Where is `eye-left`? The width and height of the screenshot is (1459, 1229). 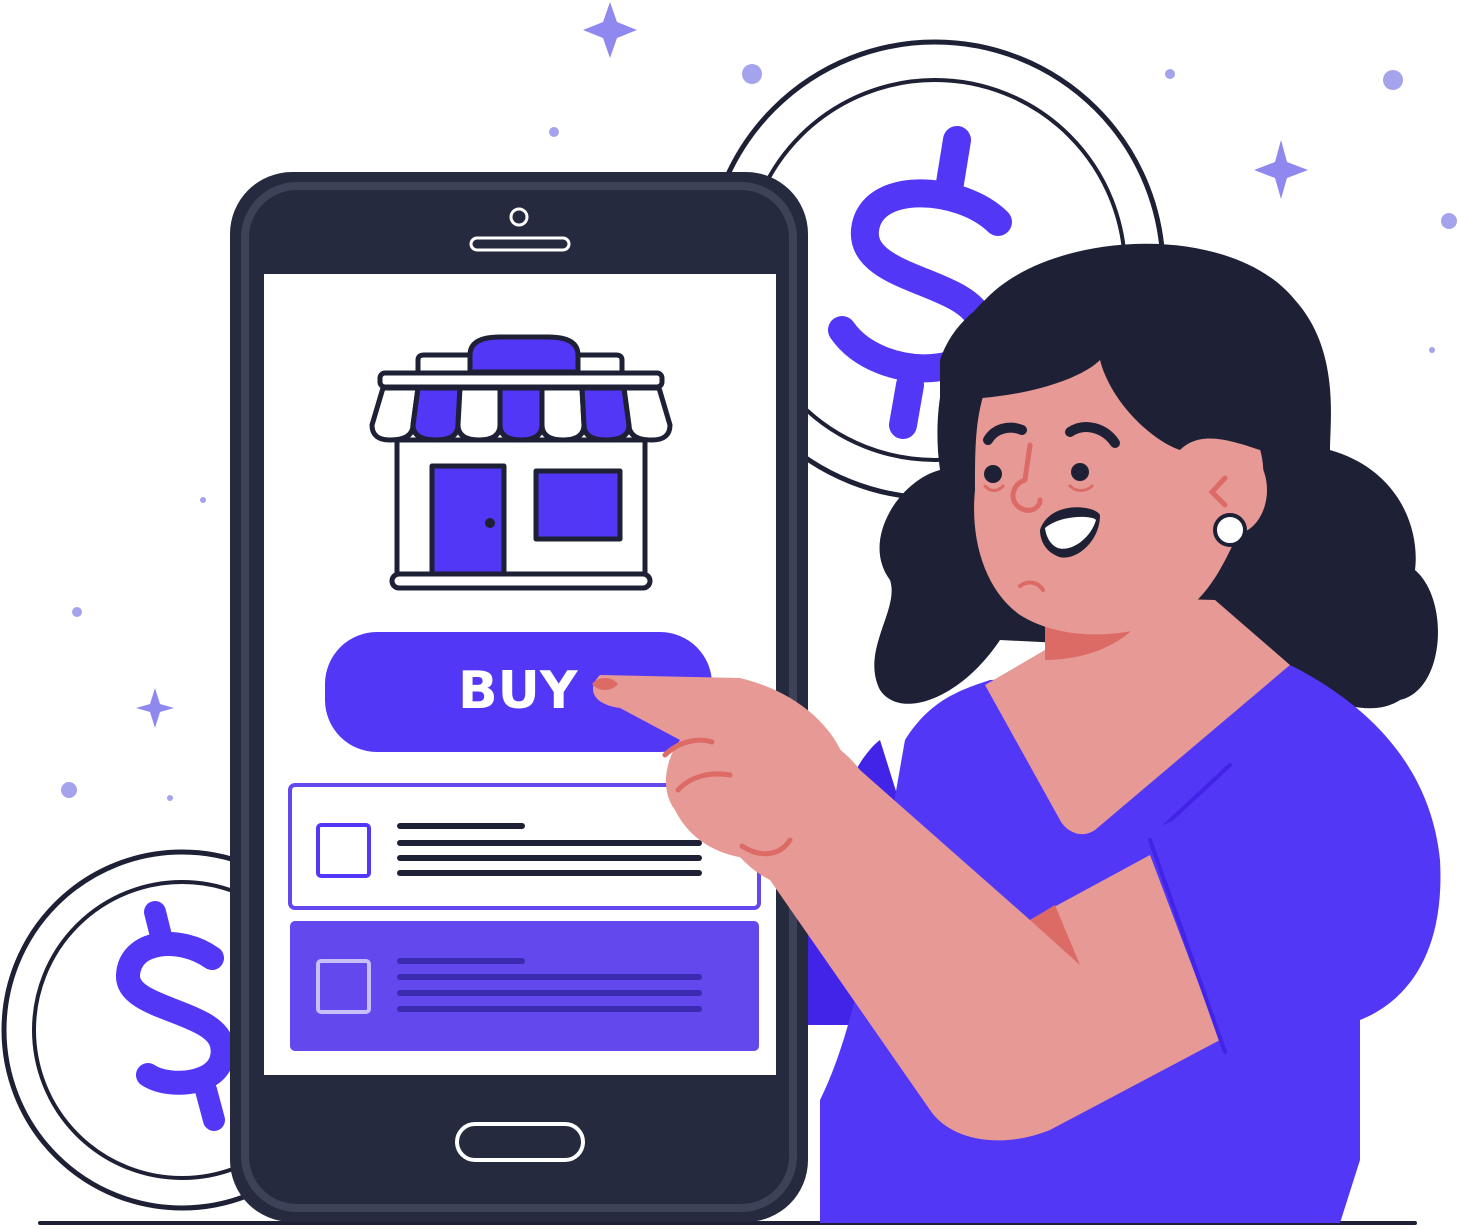 eye-left is located at coordinates (993, 474).